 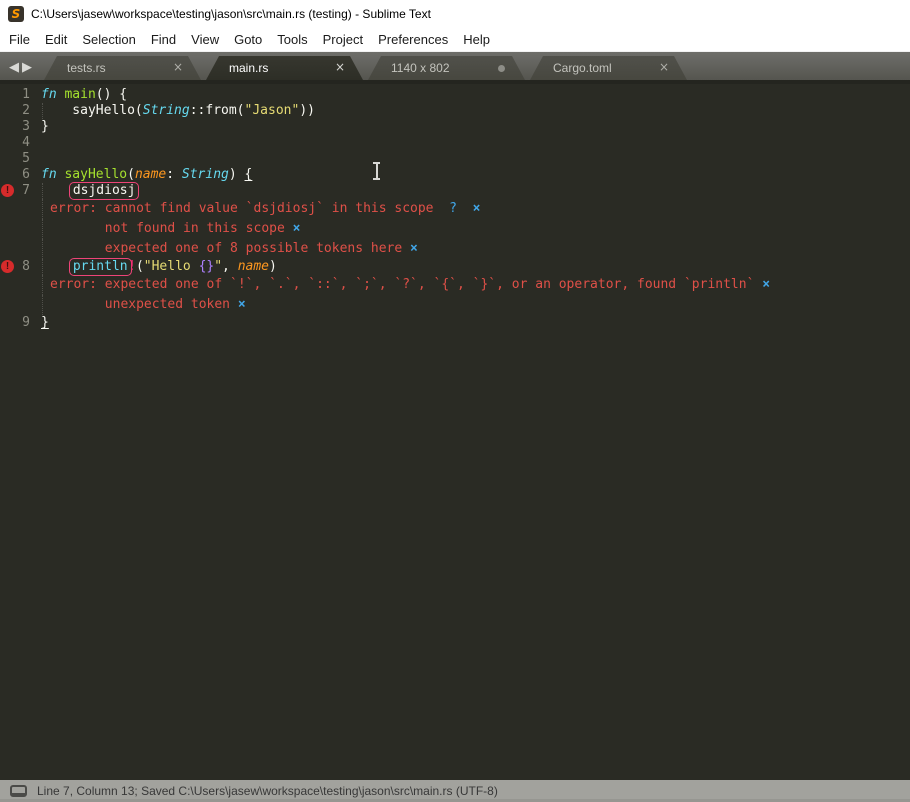 What do you see at coordinates (343, 39) in the screenshot?
I see `menu-project: Project` at bounding box center [343, 39].